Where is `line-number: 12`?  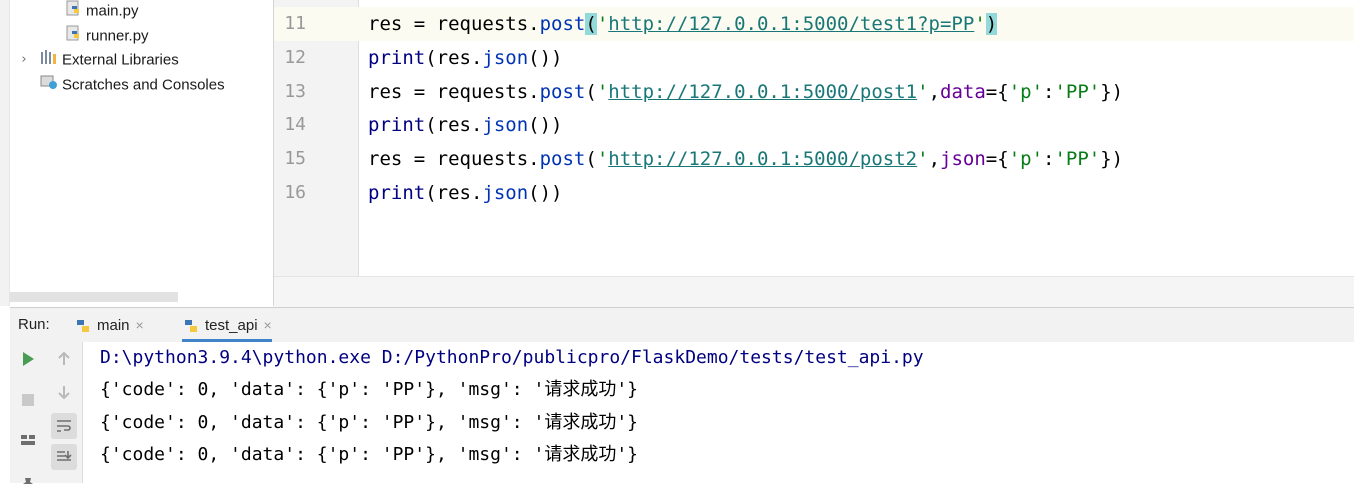 line-number: 12 is located at coordinates (295, 57).